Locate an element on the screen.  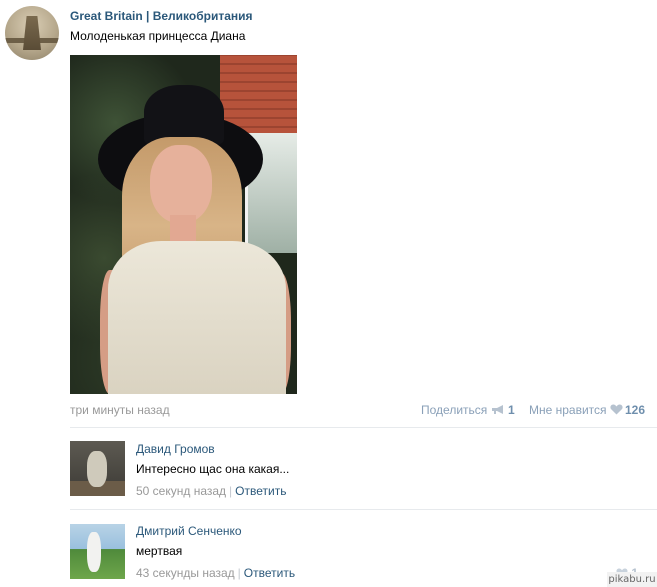
comment-meta: 43 секунды назад | Ответить is located at coordinates (215, 573).